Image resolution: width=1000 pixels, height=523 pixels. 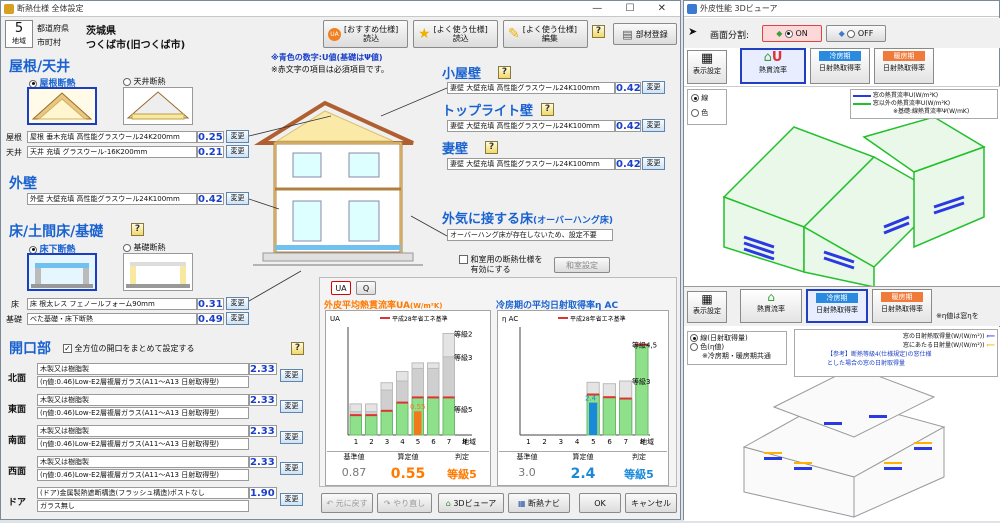 I want to click on bottom-heating-button: 暖房期 日射熱取得率, so click(x=902, y=306).